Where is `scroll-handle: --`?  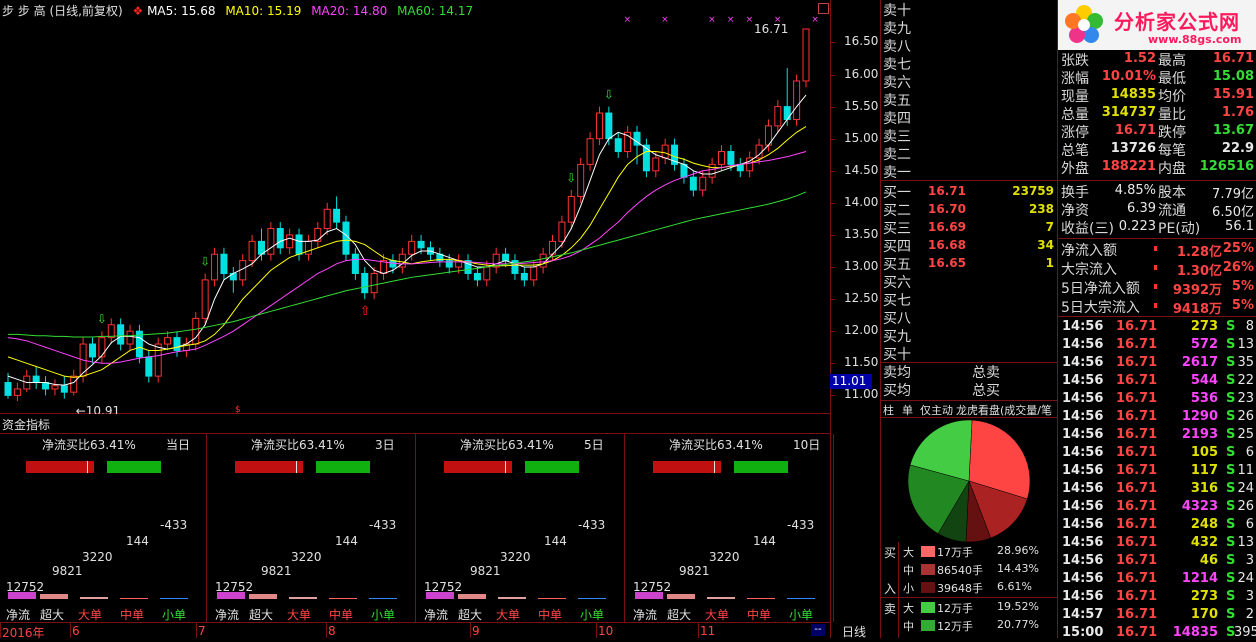 scroll-handle: -- is located at coordinates (818, 630).